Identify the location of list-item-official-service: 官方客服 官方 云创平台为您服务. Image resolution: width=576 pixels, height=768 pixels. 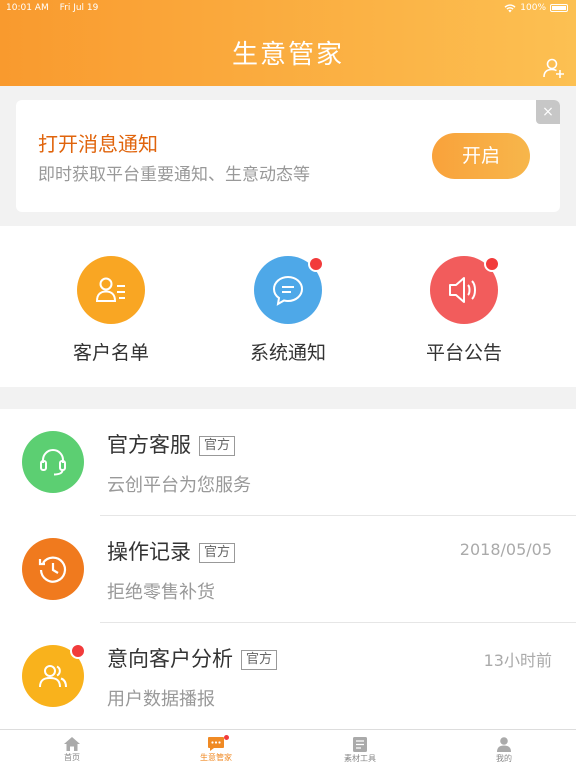
(288, 462).